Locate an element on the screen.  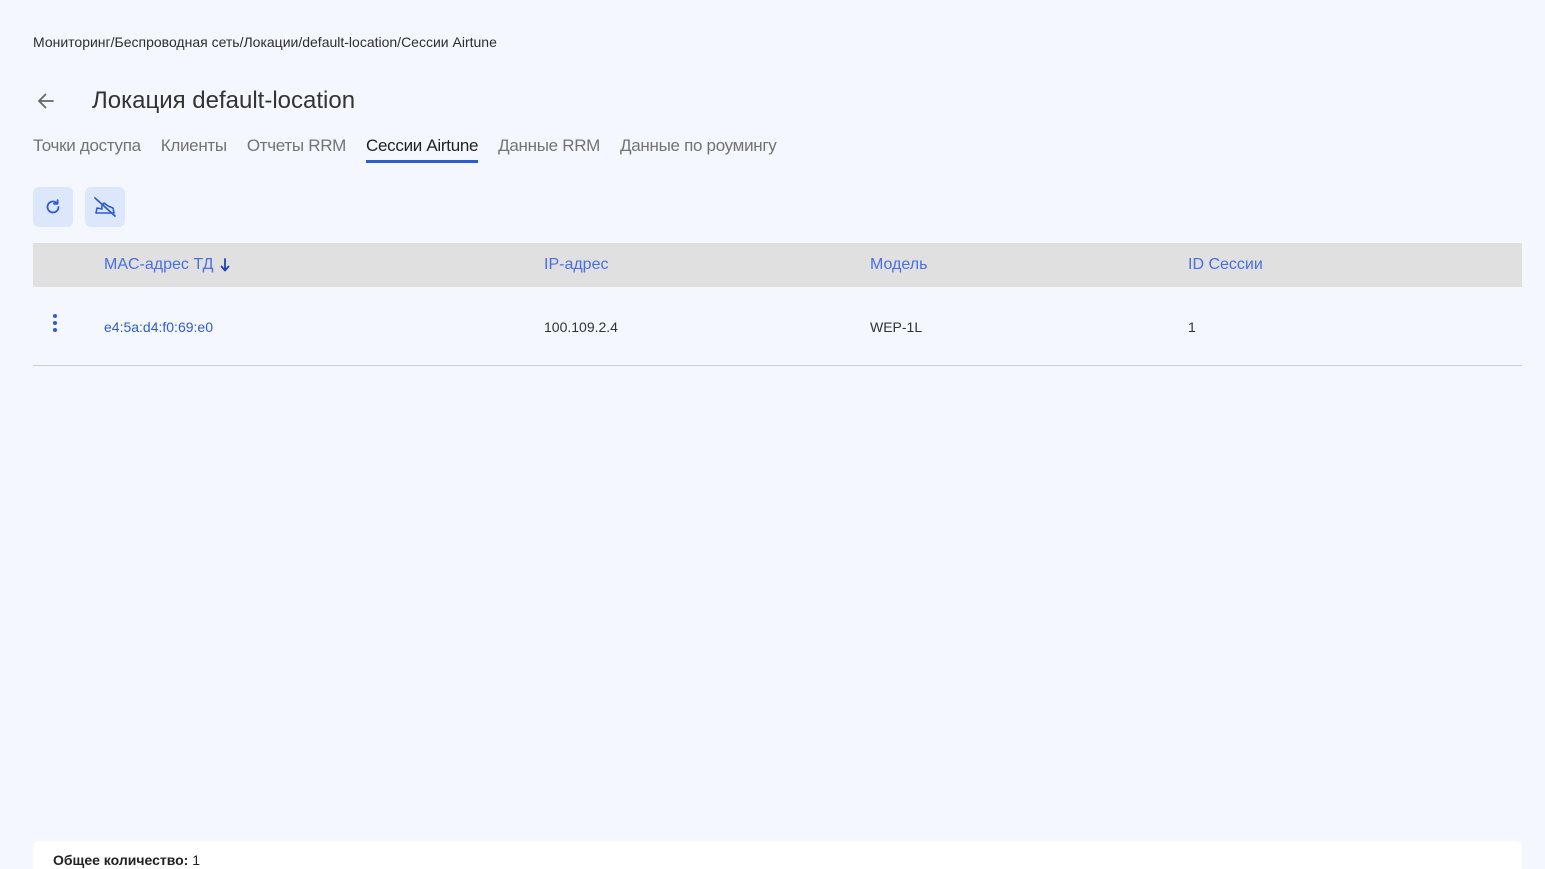
more-vertical-icon is located at coordinates (55, 322).